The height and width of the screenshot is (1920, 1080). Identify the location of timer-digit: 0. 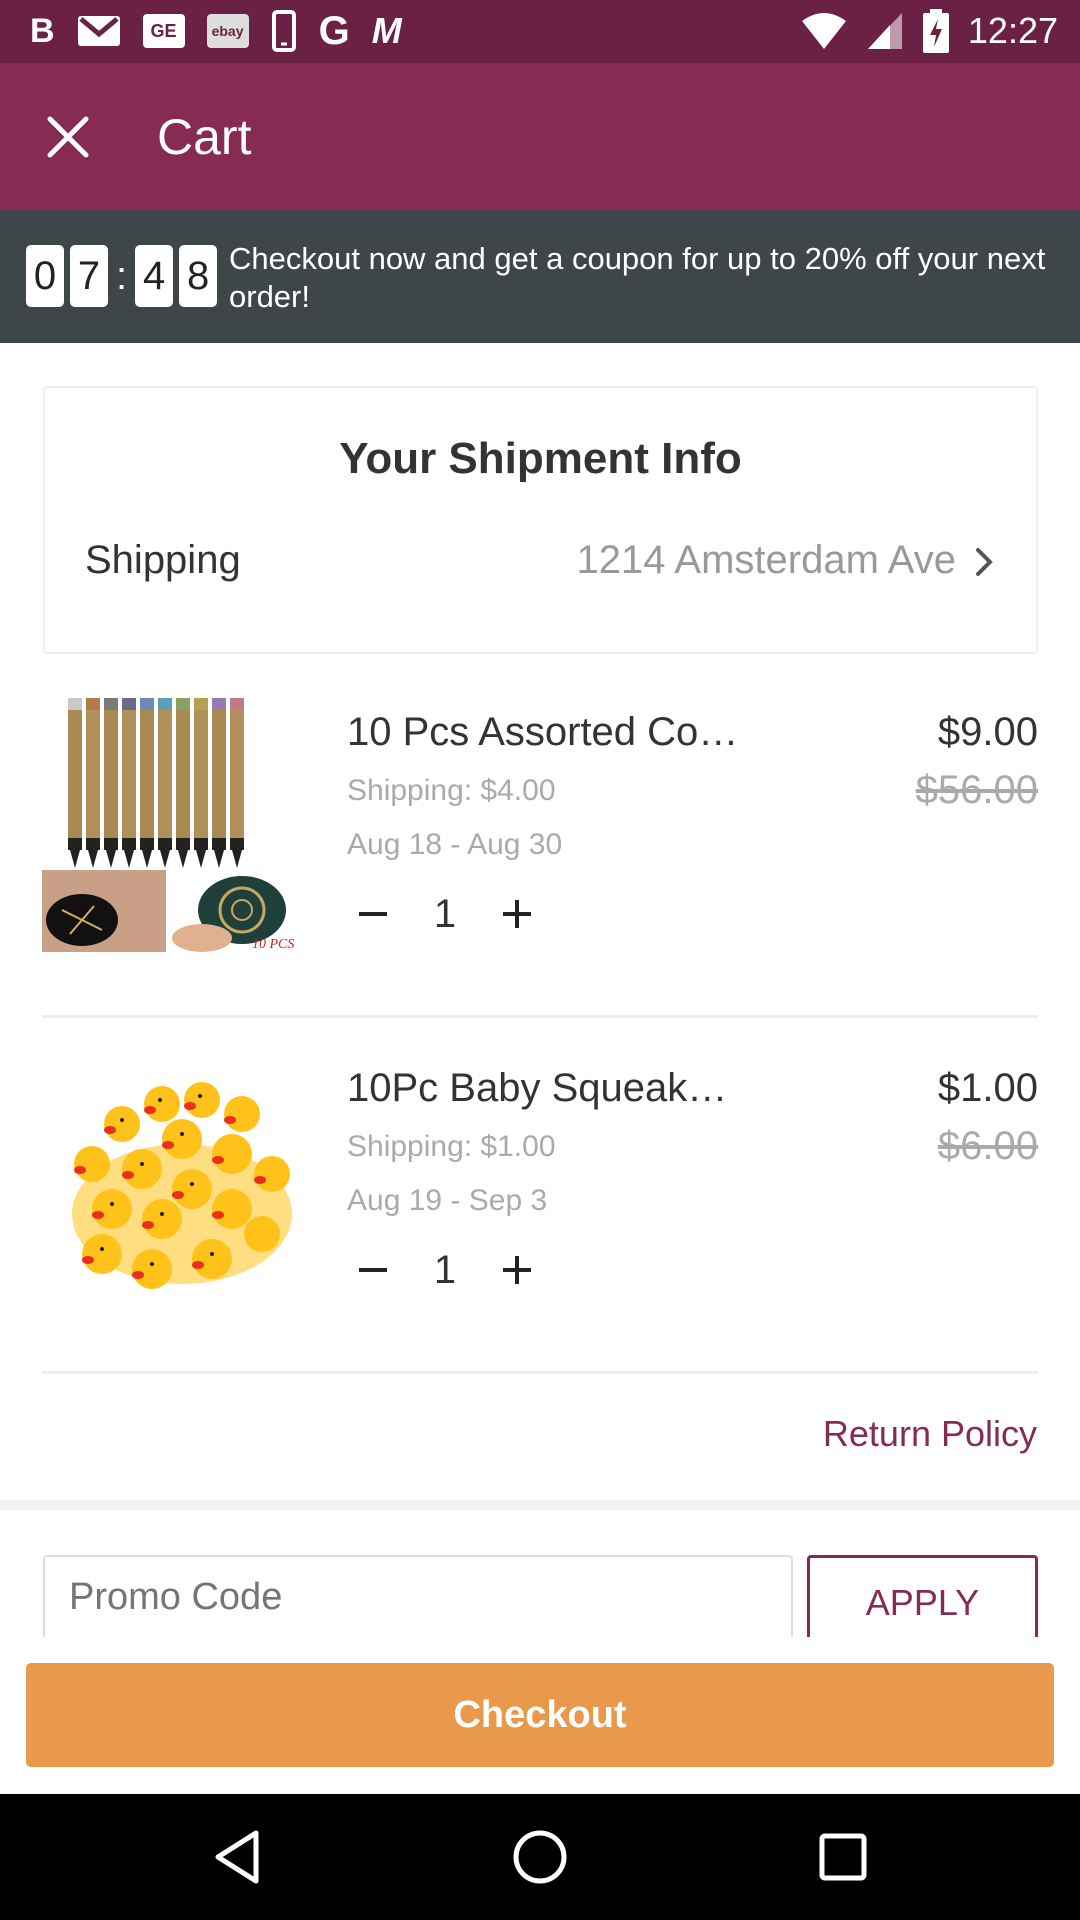
(45, 276).